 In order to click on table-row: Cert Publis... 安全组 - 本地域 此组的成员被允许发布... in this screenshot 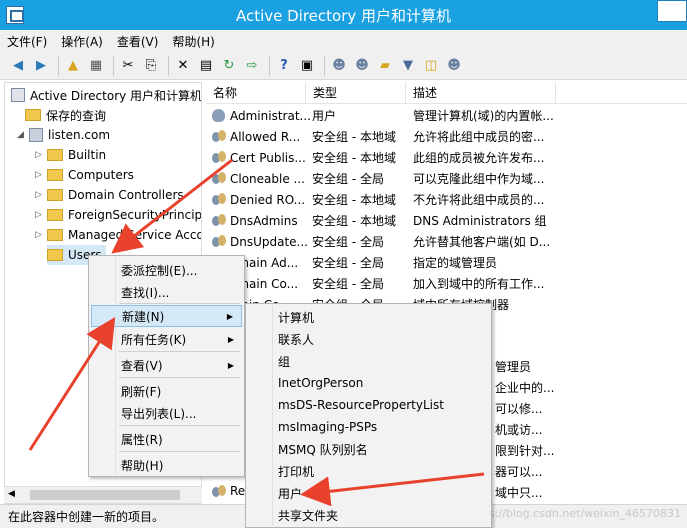, I will do `click(446, 157)`.